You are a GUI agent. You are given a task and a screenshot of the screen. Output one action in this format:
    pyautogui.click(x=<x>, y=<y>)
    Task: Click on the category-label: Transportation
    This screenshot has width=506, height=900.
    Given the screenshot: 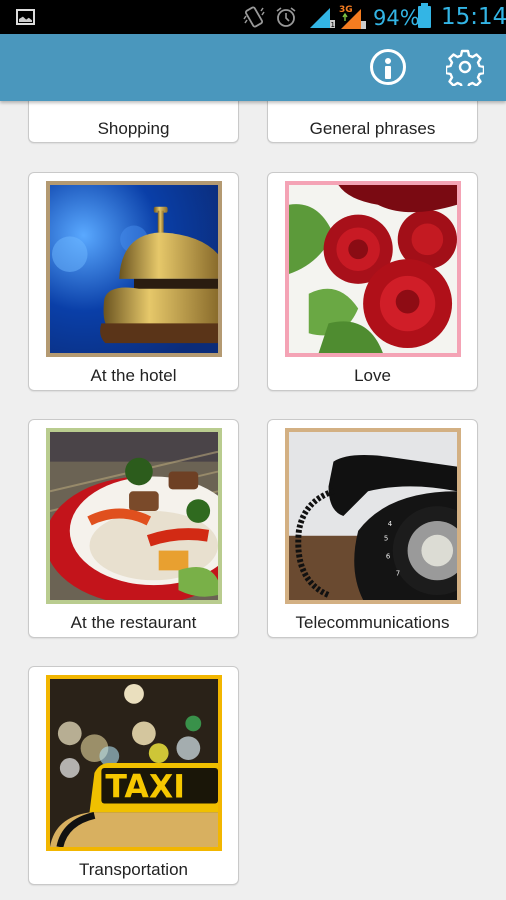 What is the action you would take?
    pyautogui.click(x=133, y=869)
    